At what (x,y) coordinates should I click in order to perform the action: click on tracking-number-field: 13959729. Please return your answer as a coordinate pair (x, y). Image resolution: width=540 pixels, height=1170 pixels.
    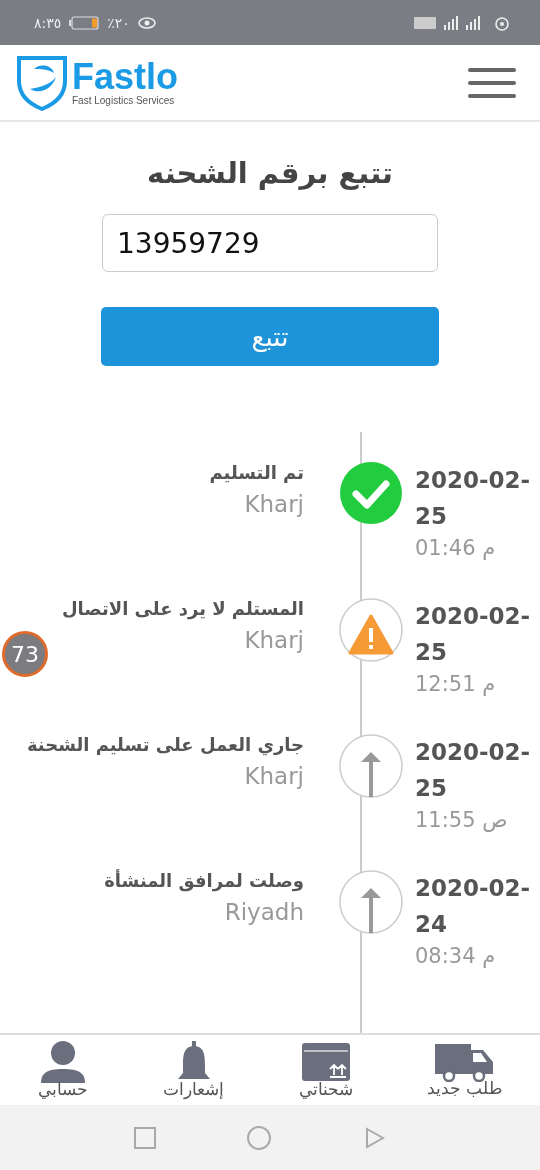
    Looking at the image, I should click on (270, 243).